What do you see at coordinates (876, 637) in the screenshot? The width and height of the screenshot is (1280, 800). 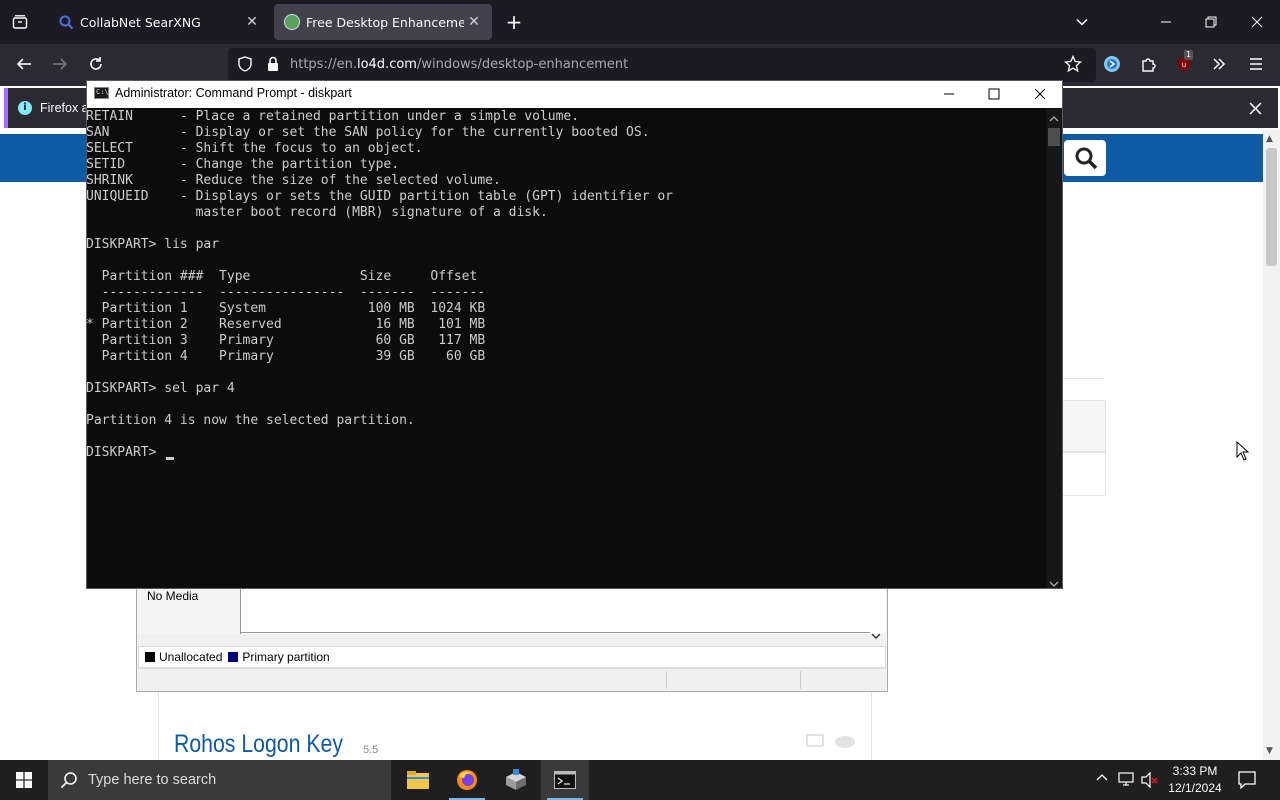 I see `dropdown-chevron-icon` at bounding box center [876, 637].